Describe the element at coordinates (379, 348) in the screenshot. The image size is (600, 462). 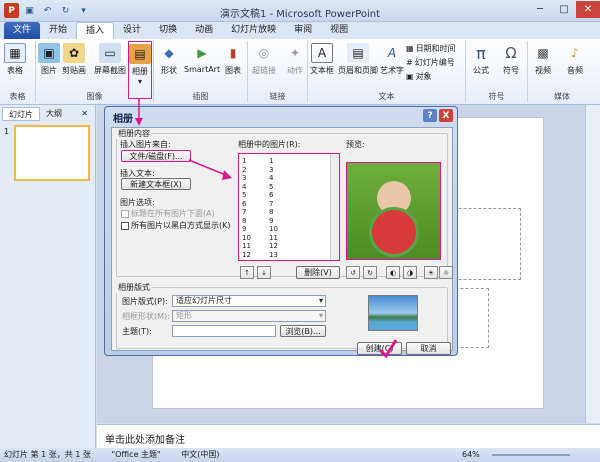
I see `create-button: 创建(C)` at that location.